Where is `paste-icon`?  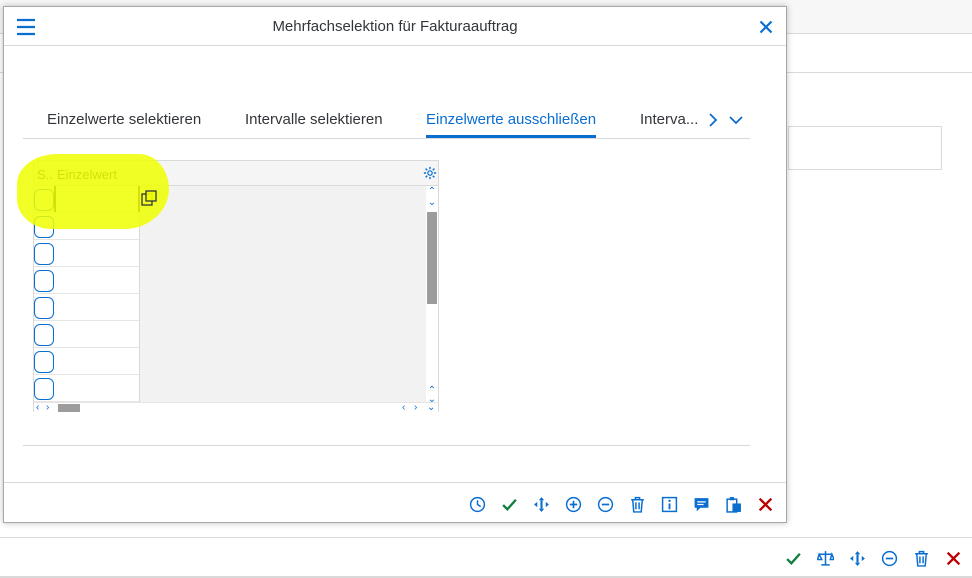 paste-icon is located at coordinates (733, 504).